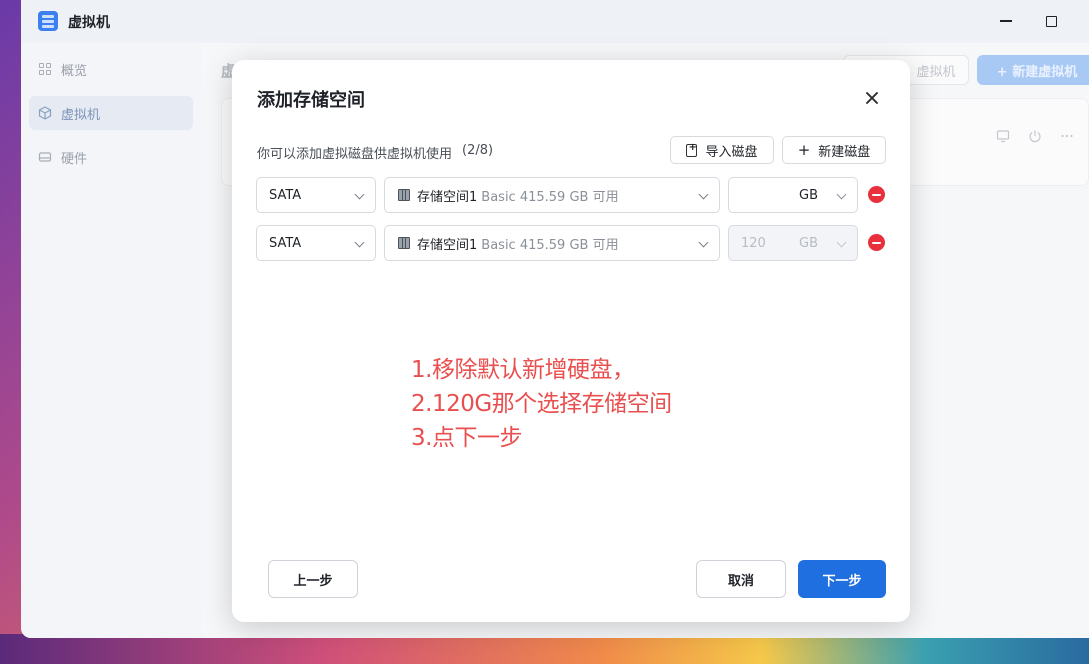 The width and height of the screenshot is (1089, 664). I want to click on plus-icon: +, so click(804, 149).